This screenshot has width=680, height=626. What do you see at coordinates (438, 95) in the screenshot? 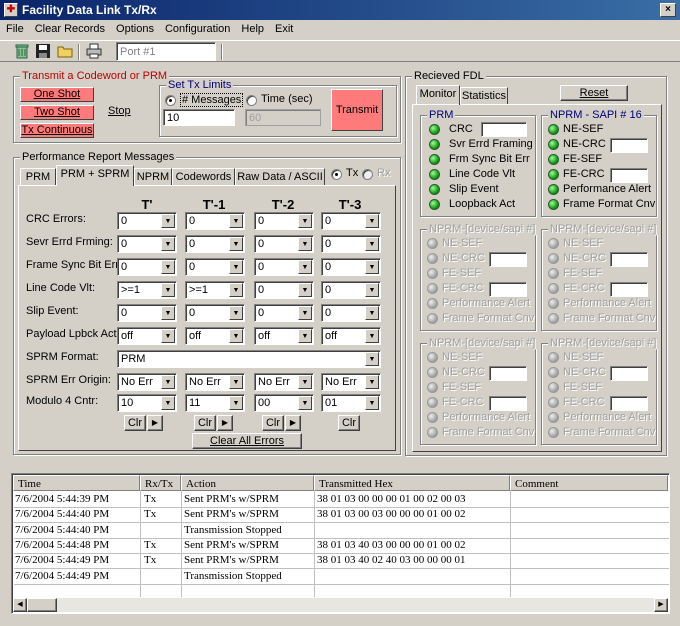
I see `tab-monitor: Monitor` at bounding box center [438, 95].